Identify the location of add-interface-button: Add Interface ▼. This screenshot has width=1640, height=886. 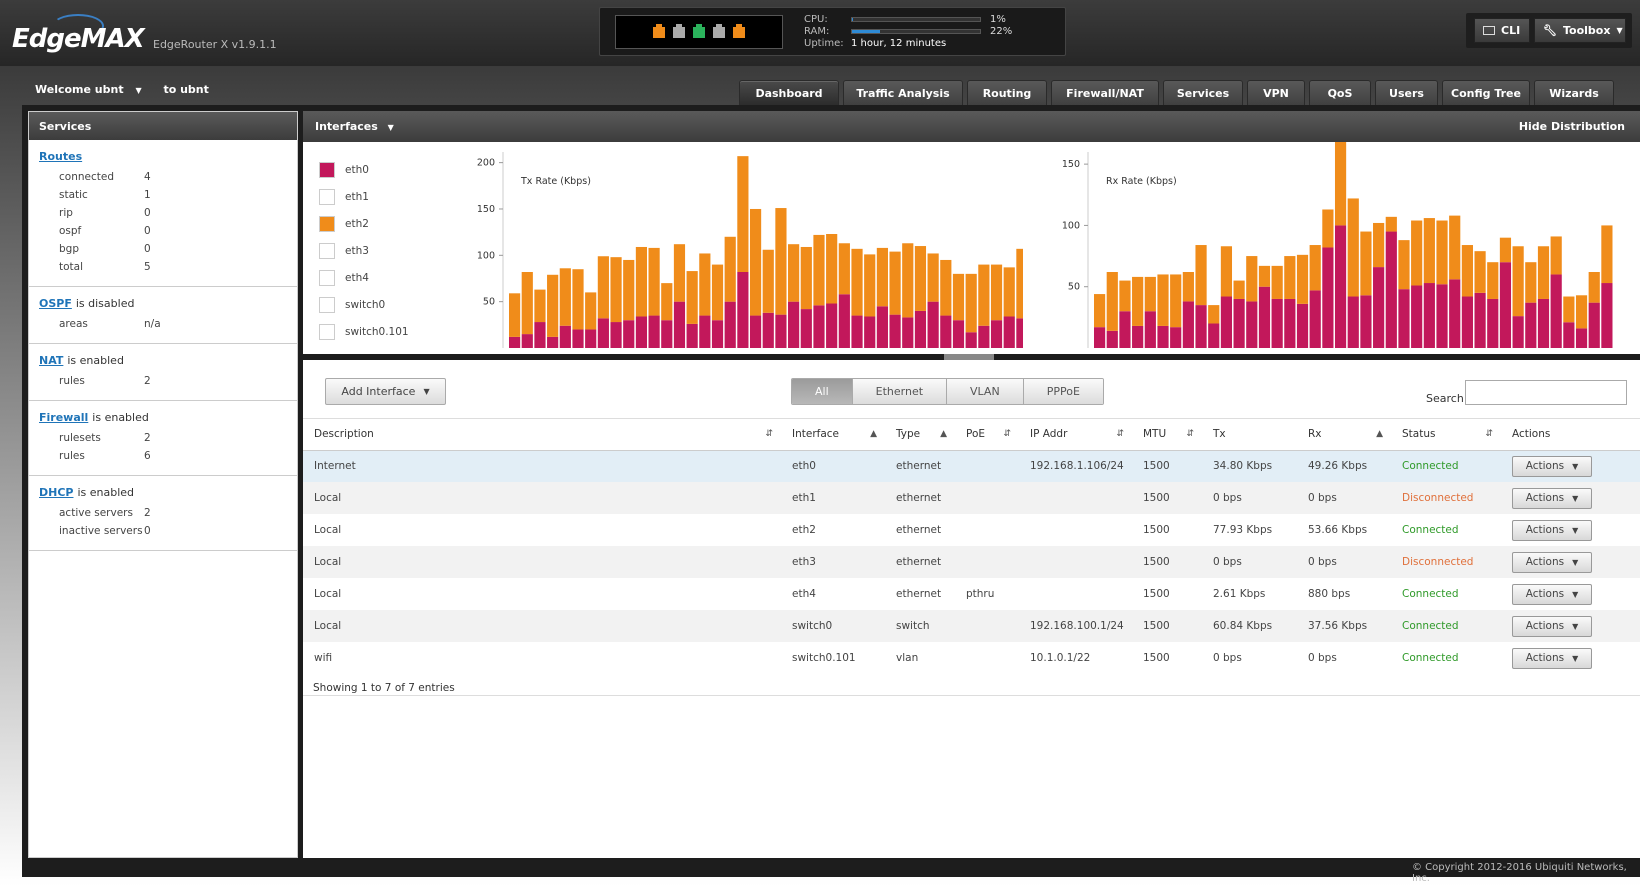
(385, 391).